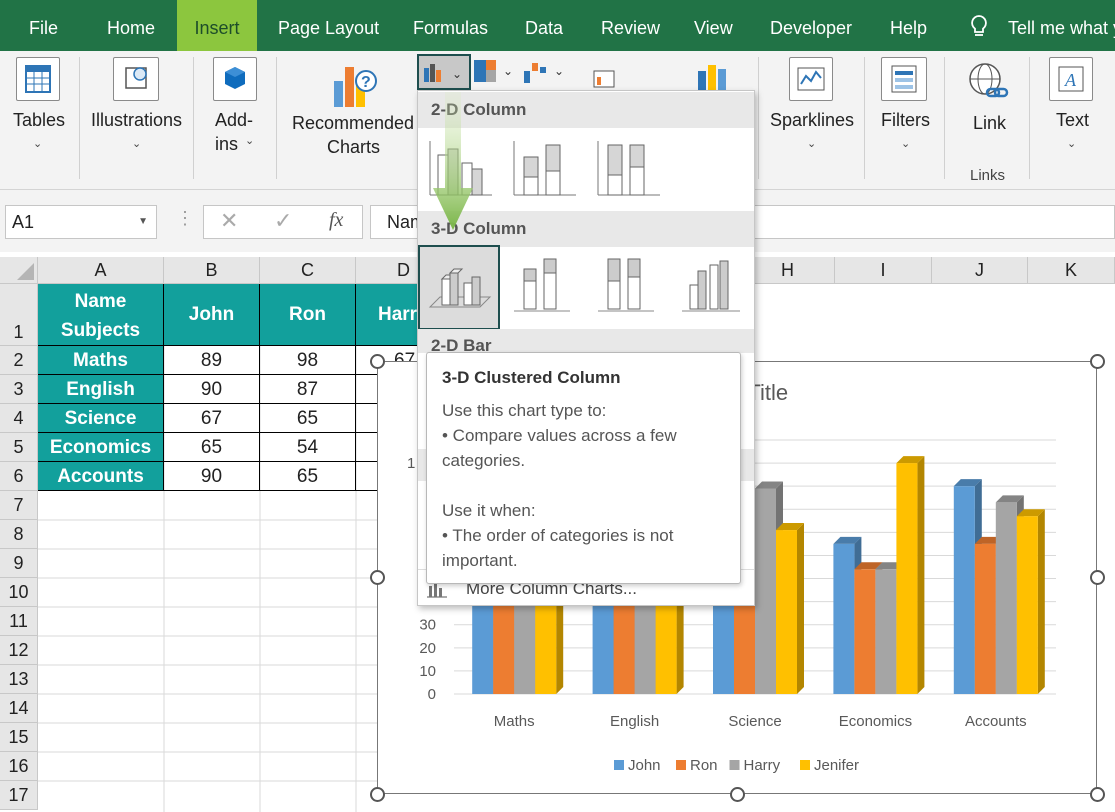 The width and height of the screenshot is (1115, 812). I want to click on addins-cube-icon, so click(235, 78).